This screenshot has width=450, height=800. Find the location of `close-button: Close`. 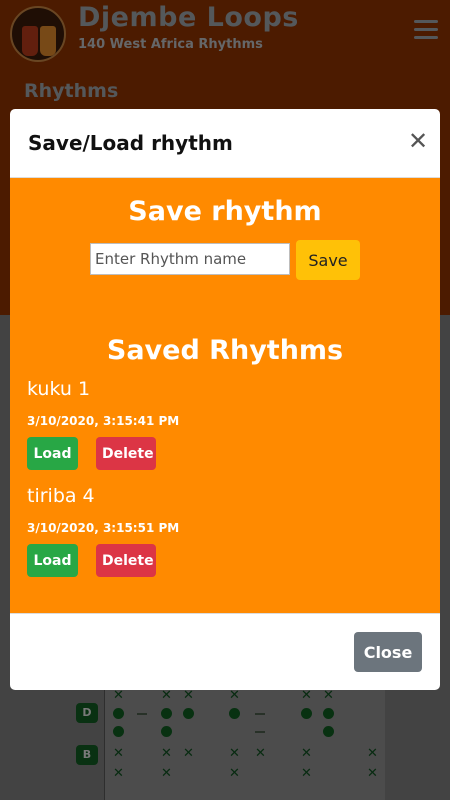

close-button: Close is located at coordinates (388, 652).